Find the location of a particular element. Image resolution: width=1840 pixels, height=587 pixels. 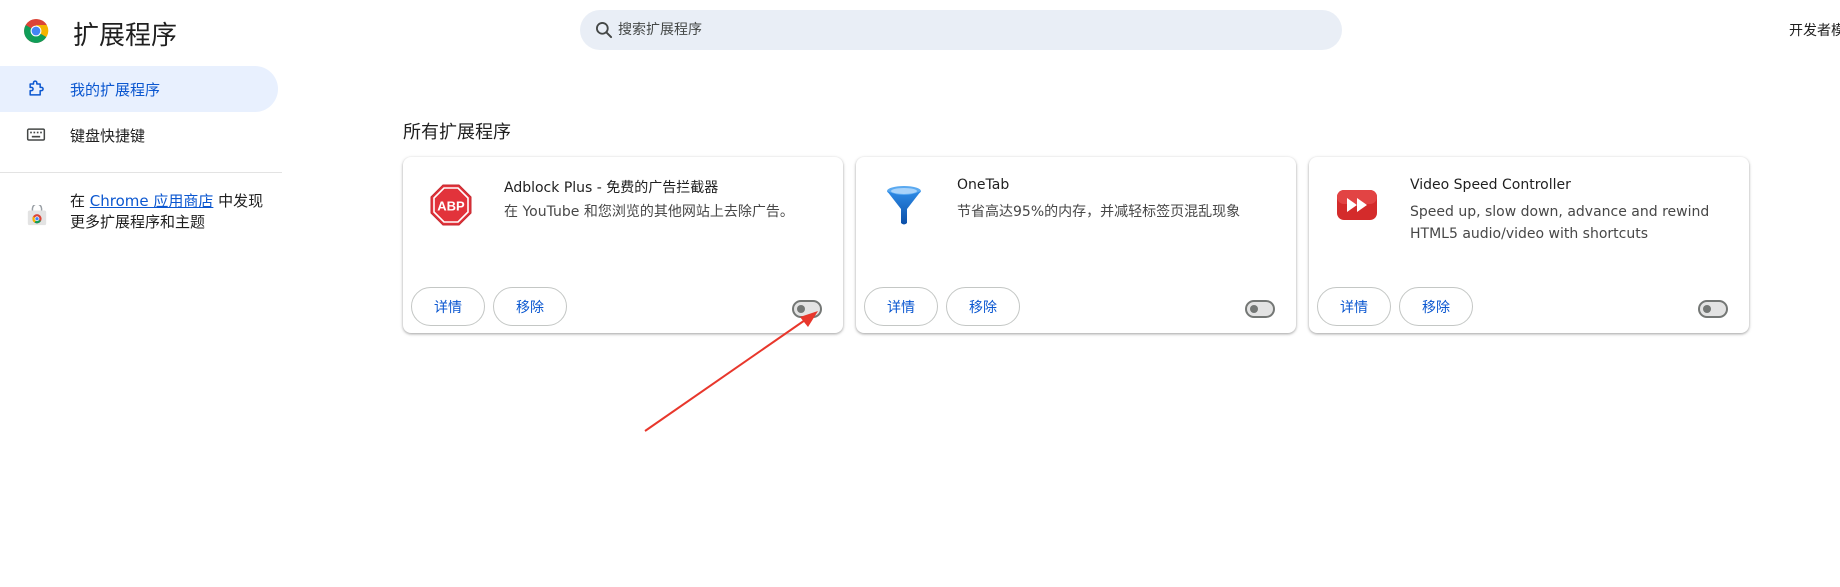

search-icon is located at coordinates (604, 30).